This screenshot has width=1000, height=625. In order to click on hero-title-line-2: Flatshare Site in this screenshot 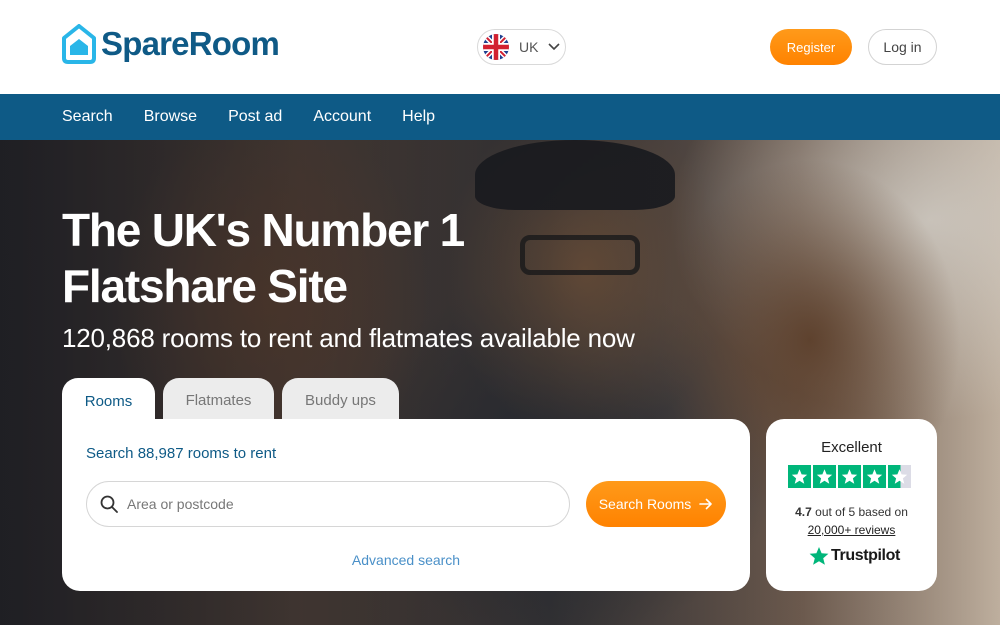, I will do `click(205, 286)`.